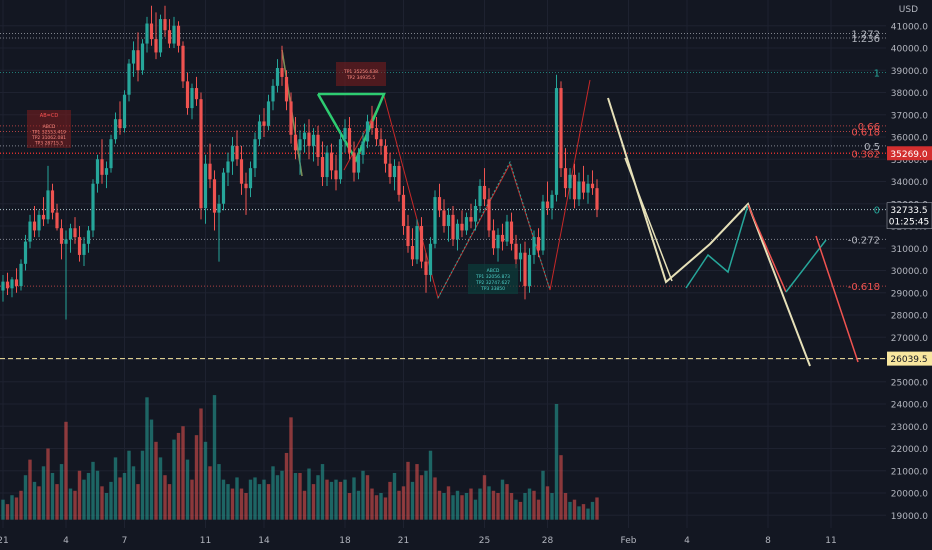  I want to click on y-tick-label: 28000.0, so click(909, 317).